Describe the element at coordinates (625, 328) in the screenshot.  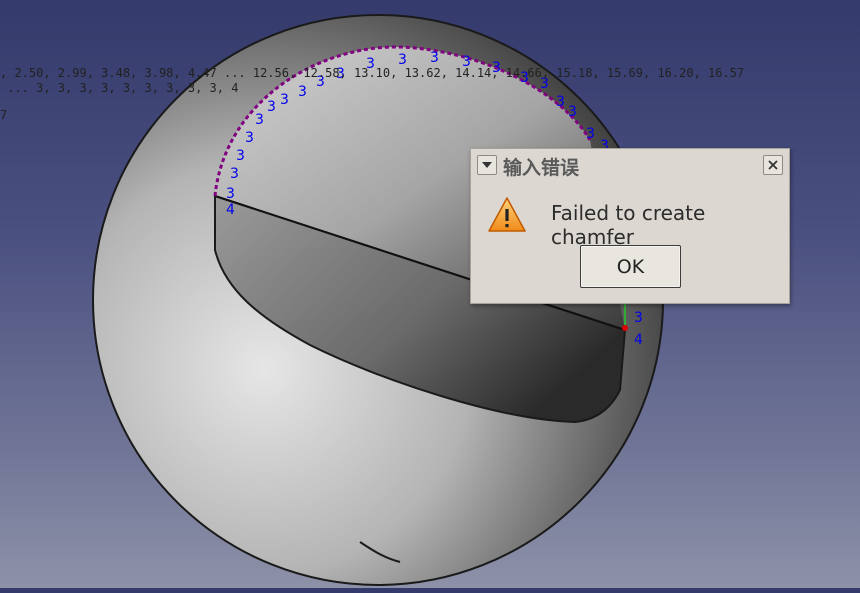
I see `vertex-marker` at that location.